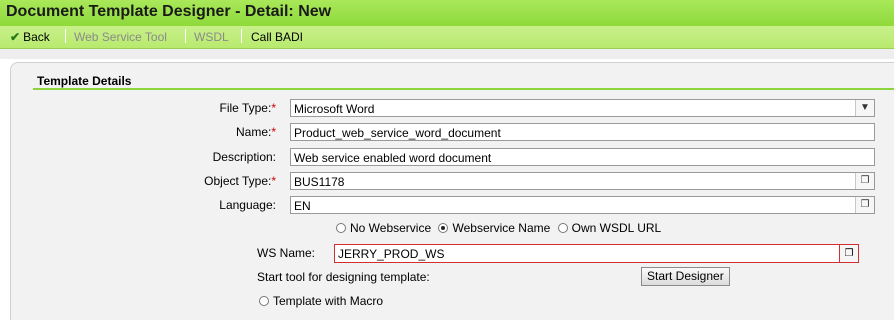 The height and width of the screenshot is (320, 894). I want to click on ws-name-label: WS Name:, so click(286, 253).